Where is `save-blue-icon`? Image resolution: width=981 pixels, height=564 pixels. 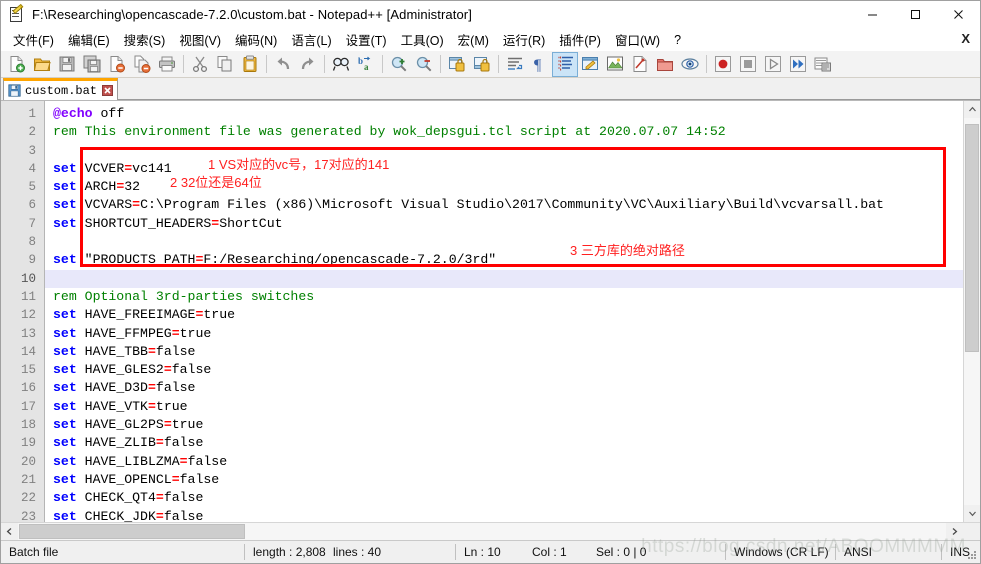 save-blue-icon is located at coordinates (14, 90).